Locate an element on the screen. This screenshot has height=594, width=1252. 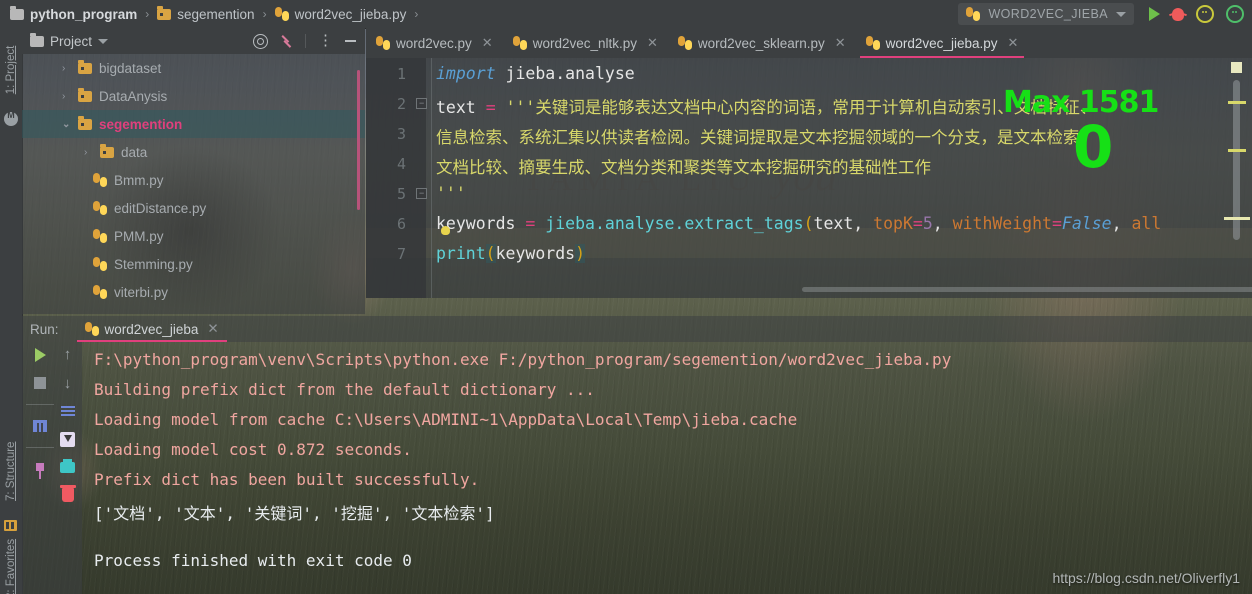
intention-bulb-icon is located at coordinates (445, 230).